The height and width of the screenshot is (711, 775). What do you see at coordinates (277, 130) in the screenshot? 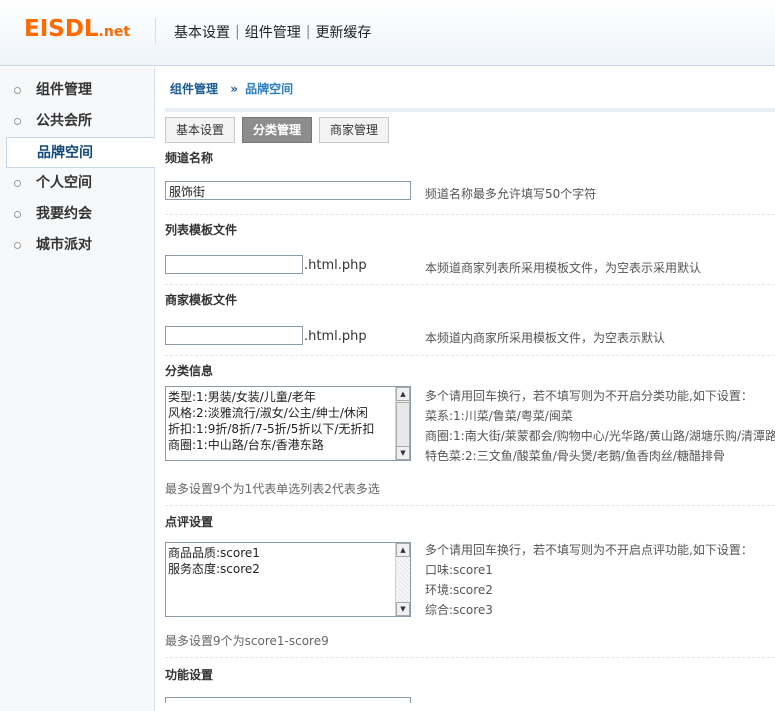
I see `tab-category-management: 分类管理` at bounding box center [277, 130].